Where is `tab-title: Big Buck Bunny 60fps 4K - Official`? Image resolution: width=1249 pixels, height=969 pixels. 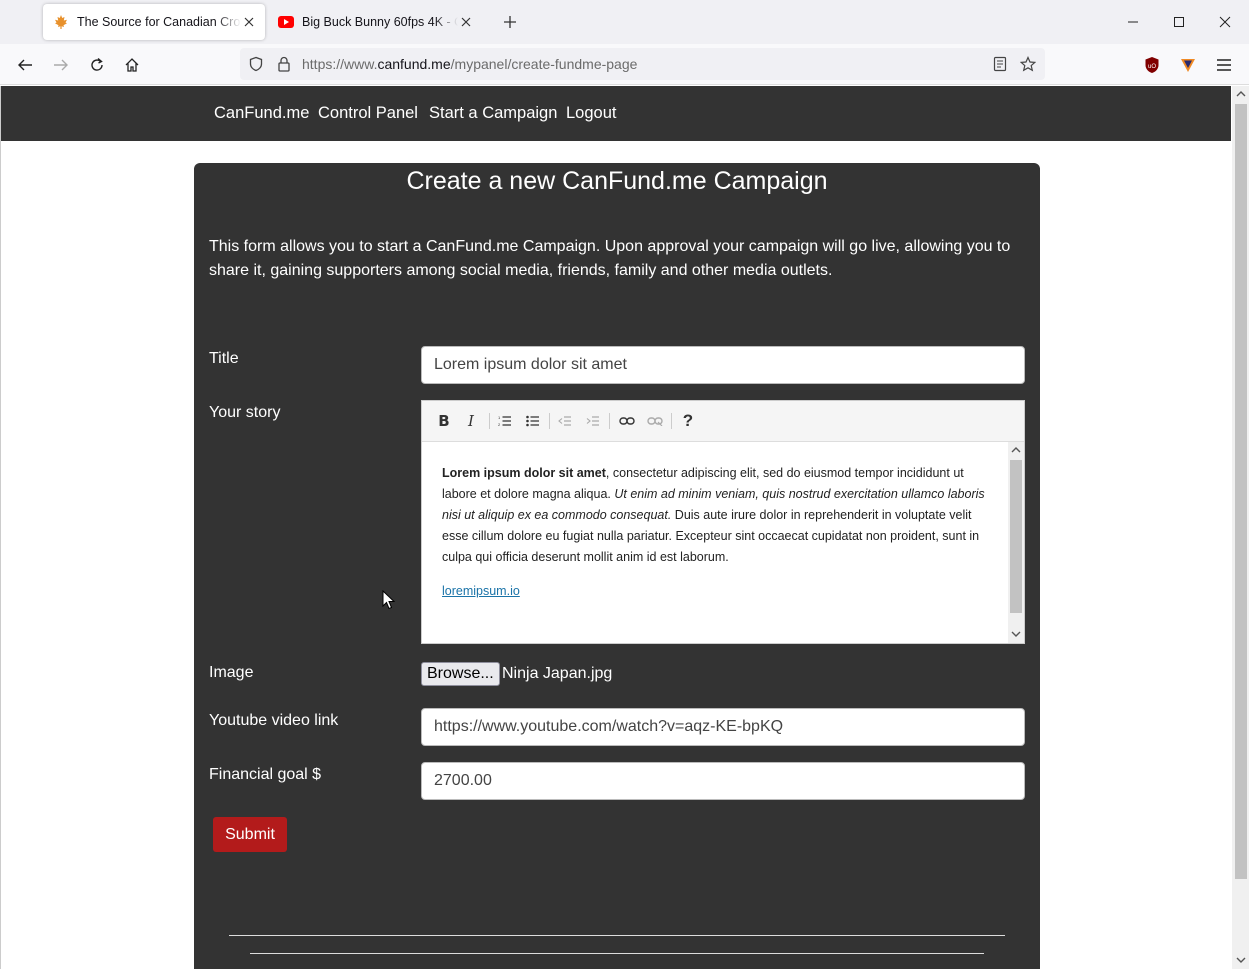
tab-title: Big Buck Bunny 60fps 4K - Official is located at coordinates (380, 22).